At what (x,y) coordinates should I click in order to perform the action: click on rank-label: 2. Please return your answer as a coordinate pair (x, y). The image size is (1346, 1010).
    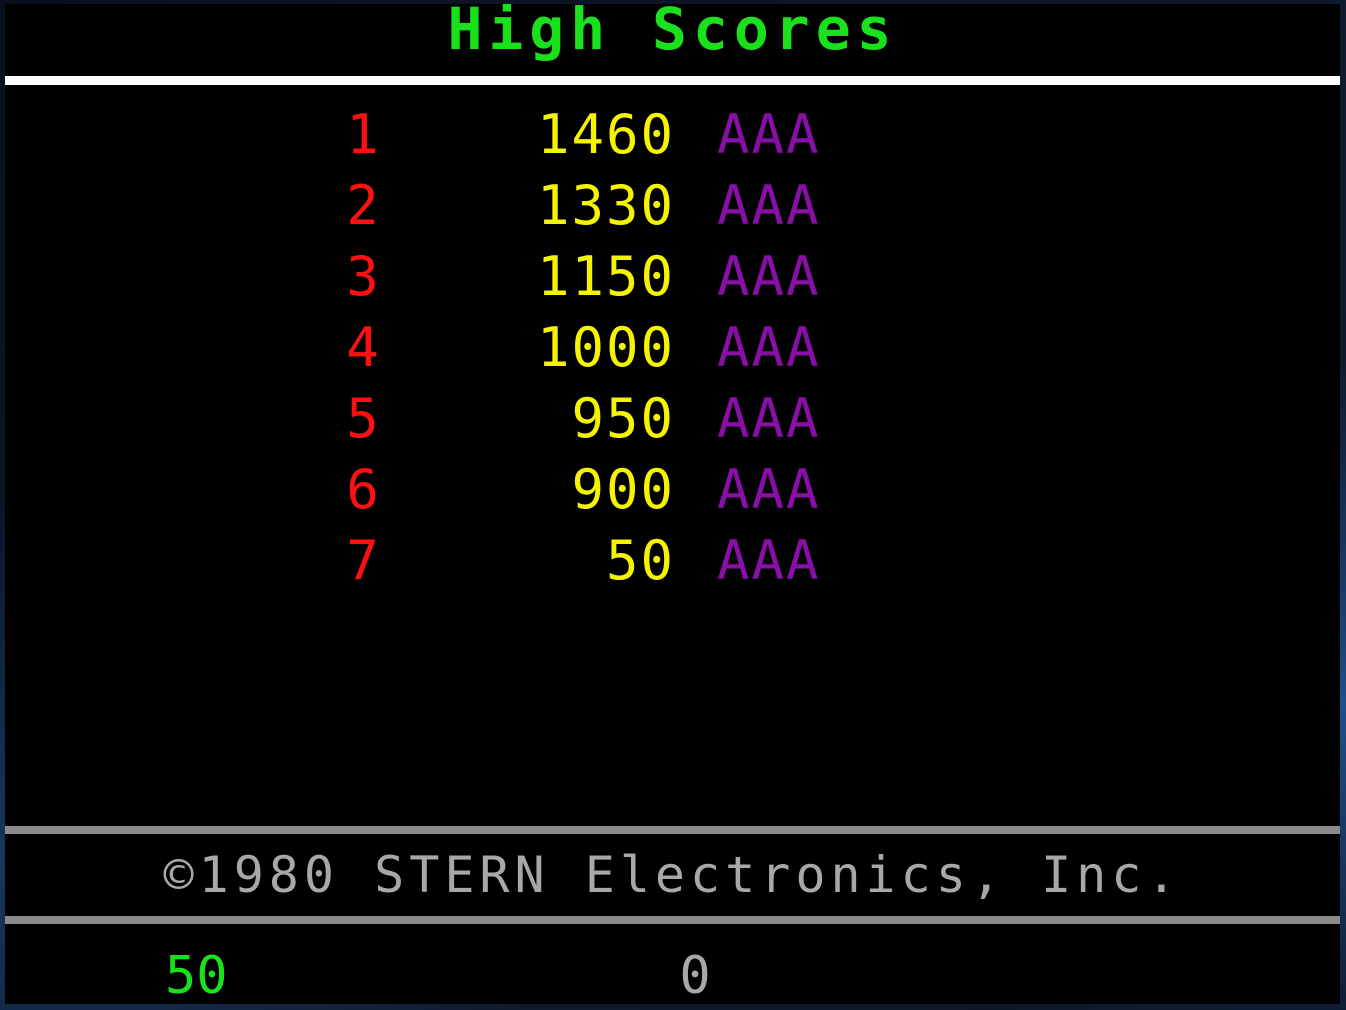
    Looking at the image, I should click on (362, 205).